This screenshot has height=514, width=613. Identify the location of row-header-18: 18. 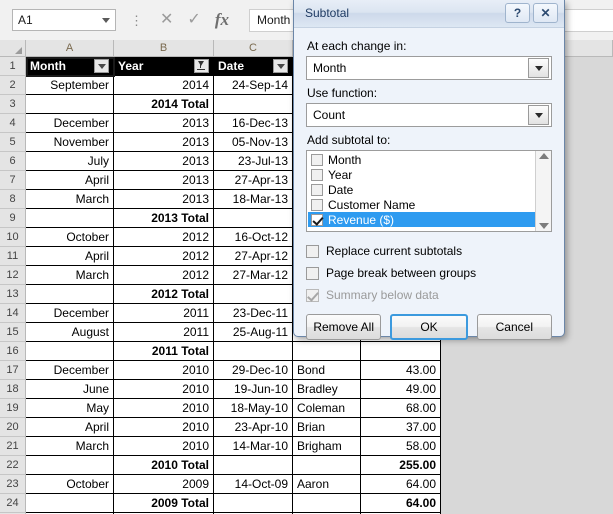
(13, 389).